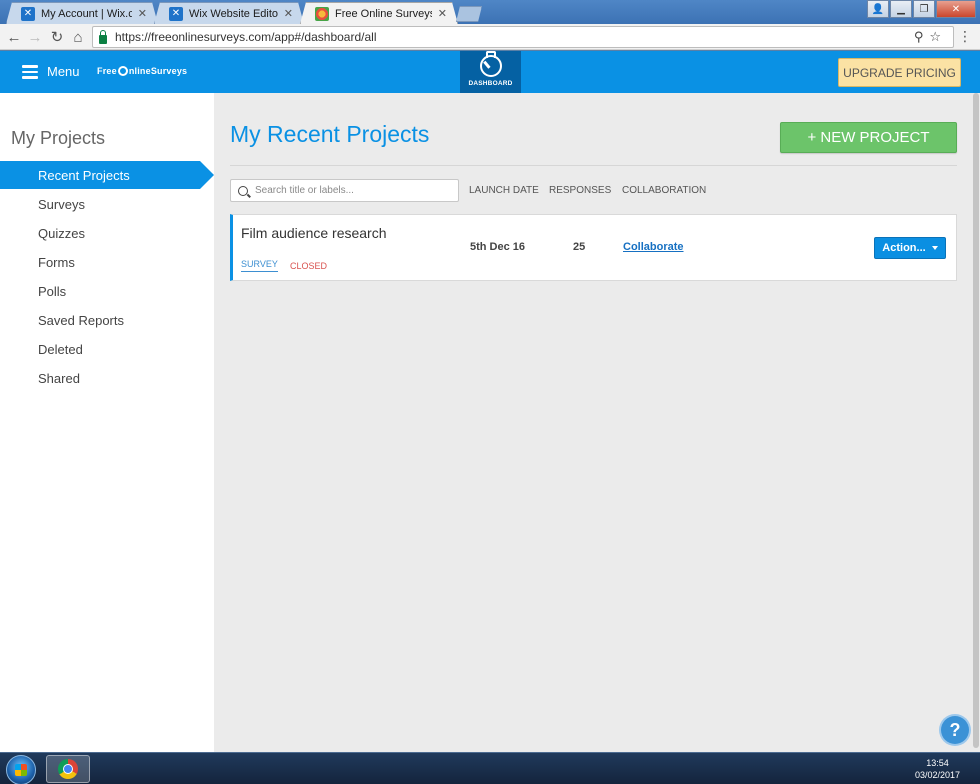 The image size is (980, 784). I want to click on brand-prefix: Free, so click(107, 71).